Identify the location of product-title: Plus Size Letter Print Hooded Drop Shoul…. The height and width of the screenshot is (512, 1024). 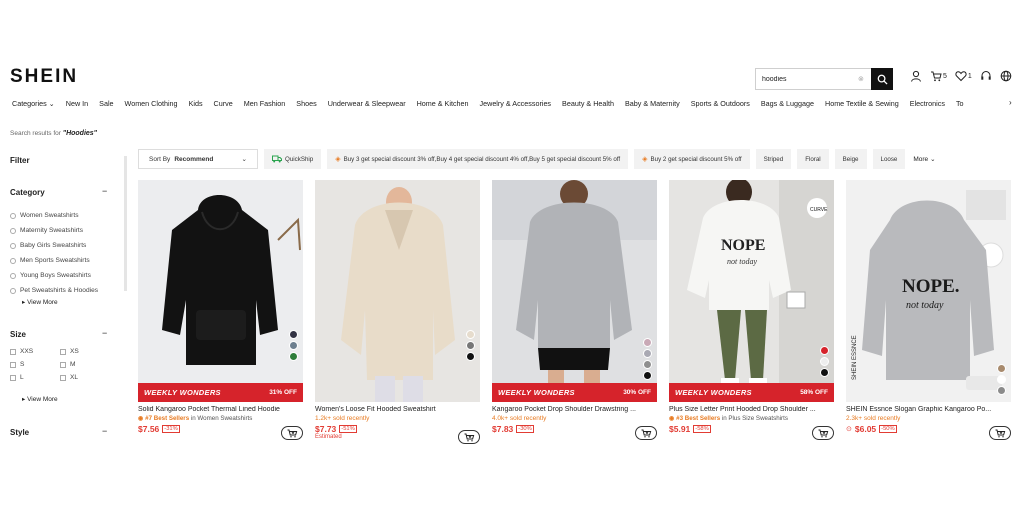
(751, 409).